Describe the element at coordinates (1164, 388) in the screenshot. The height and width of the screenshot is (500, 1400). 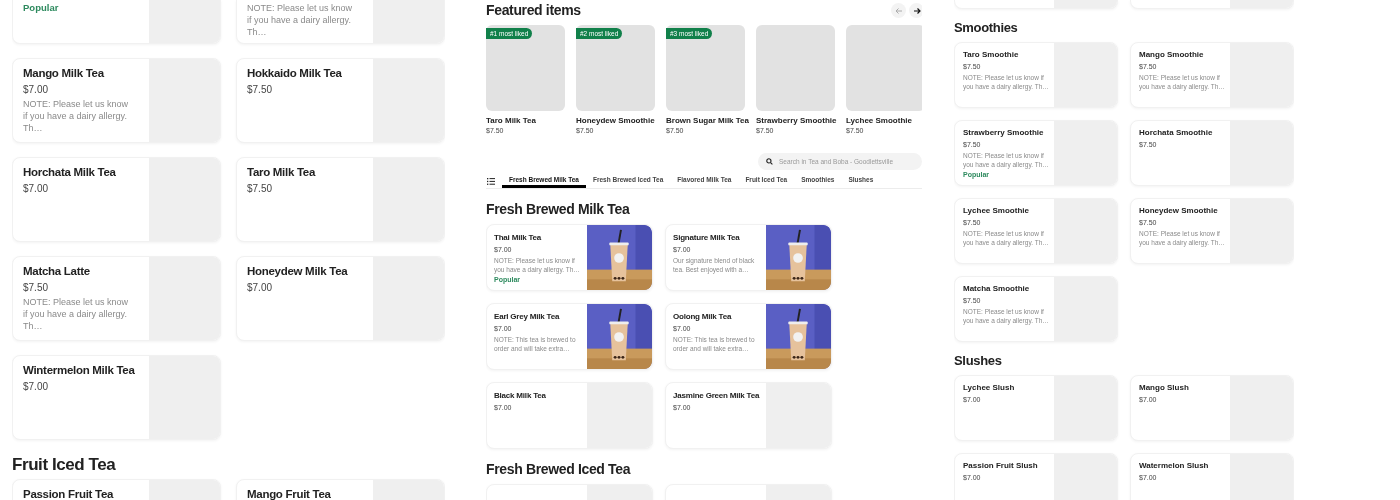
I see `item-name: Mango Slush` at that location.